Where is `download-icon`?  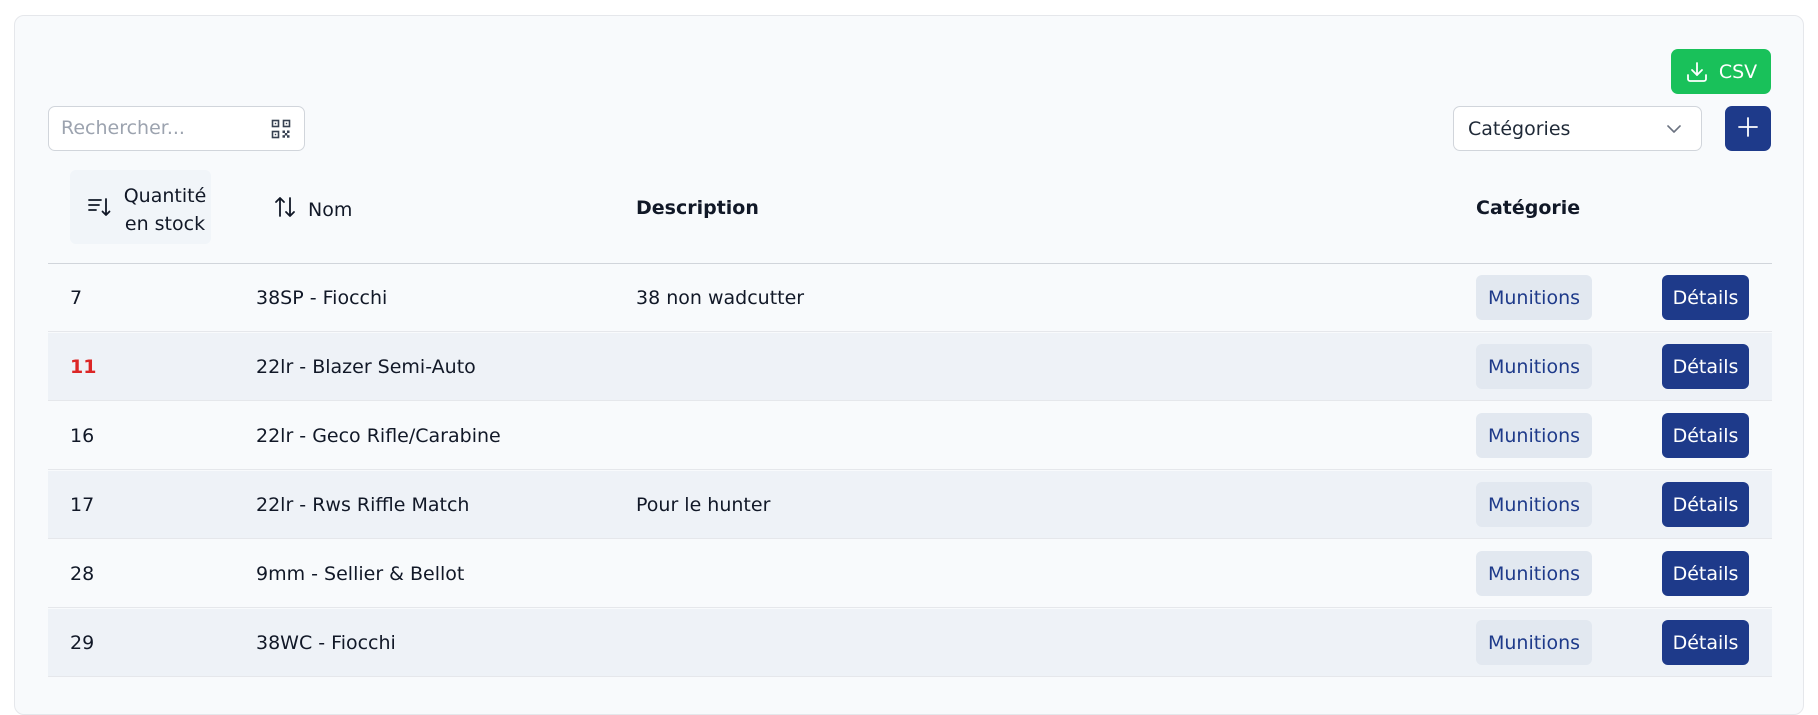 download-icon is located at coordinates (1697, 72).